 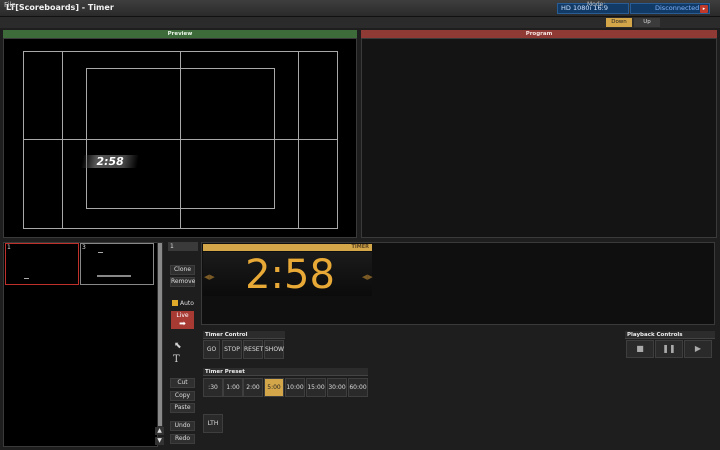 What do you see at coordinates (9, 247) in the screenshot?
I see `thumbnail-number: 1` at bounding box center [9, 247].